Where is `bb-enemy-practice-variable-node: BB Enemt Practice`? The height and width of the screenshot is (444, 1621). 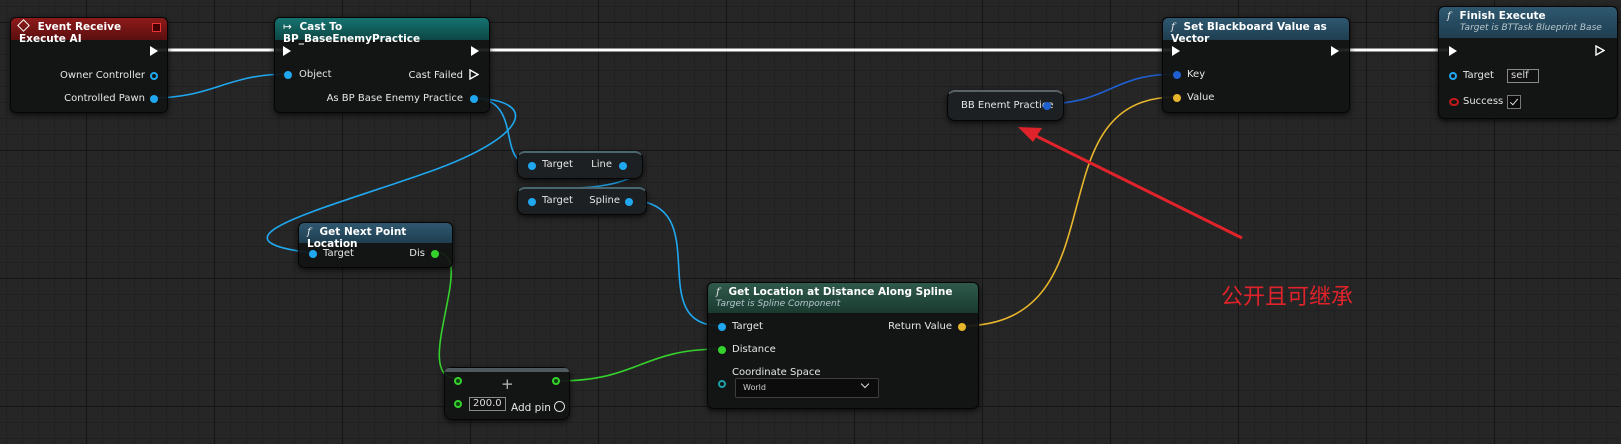
bb-enemy-practice-variable-node: BB Enemt Practice is located at coordinates (1005, 105).